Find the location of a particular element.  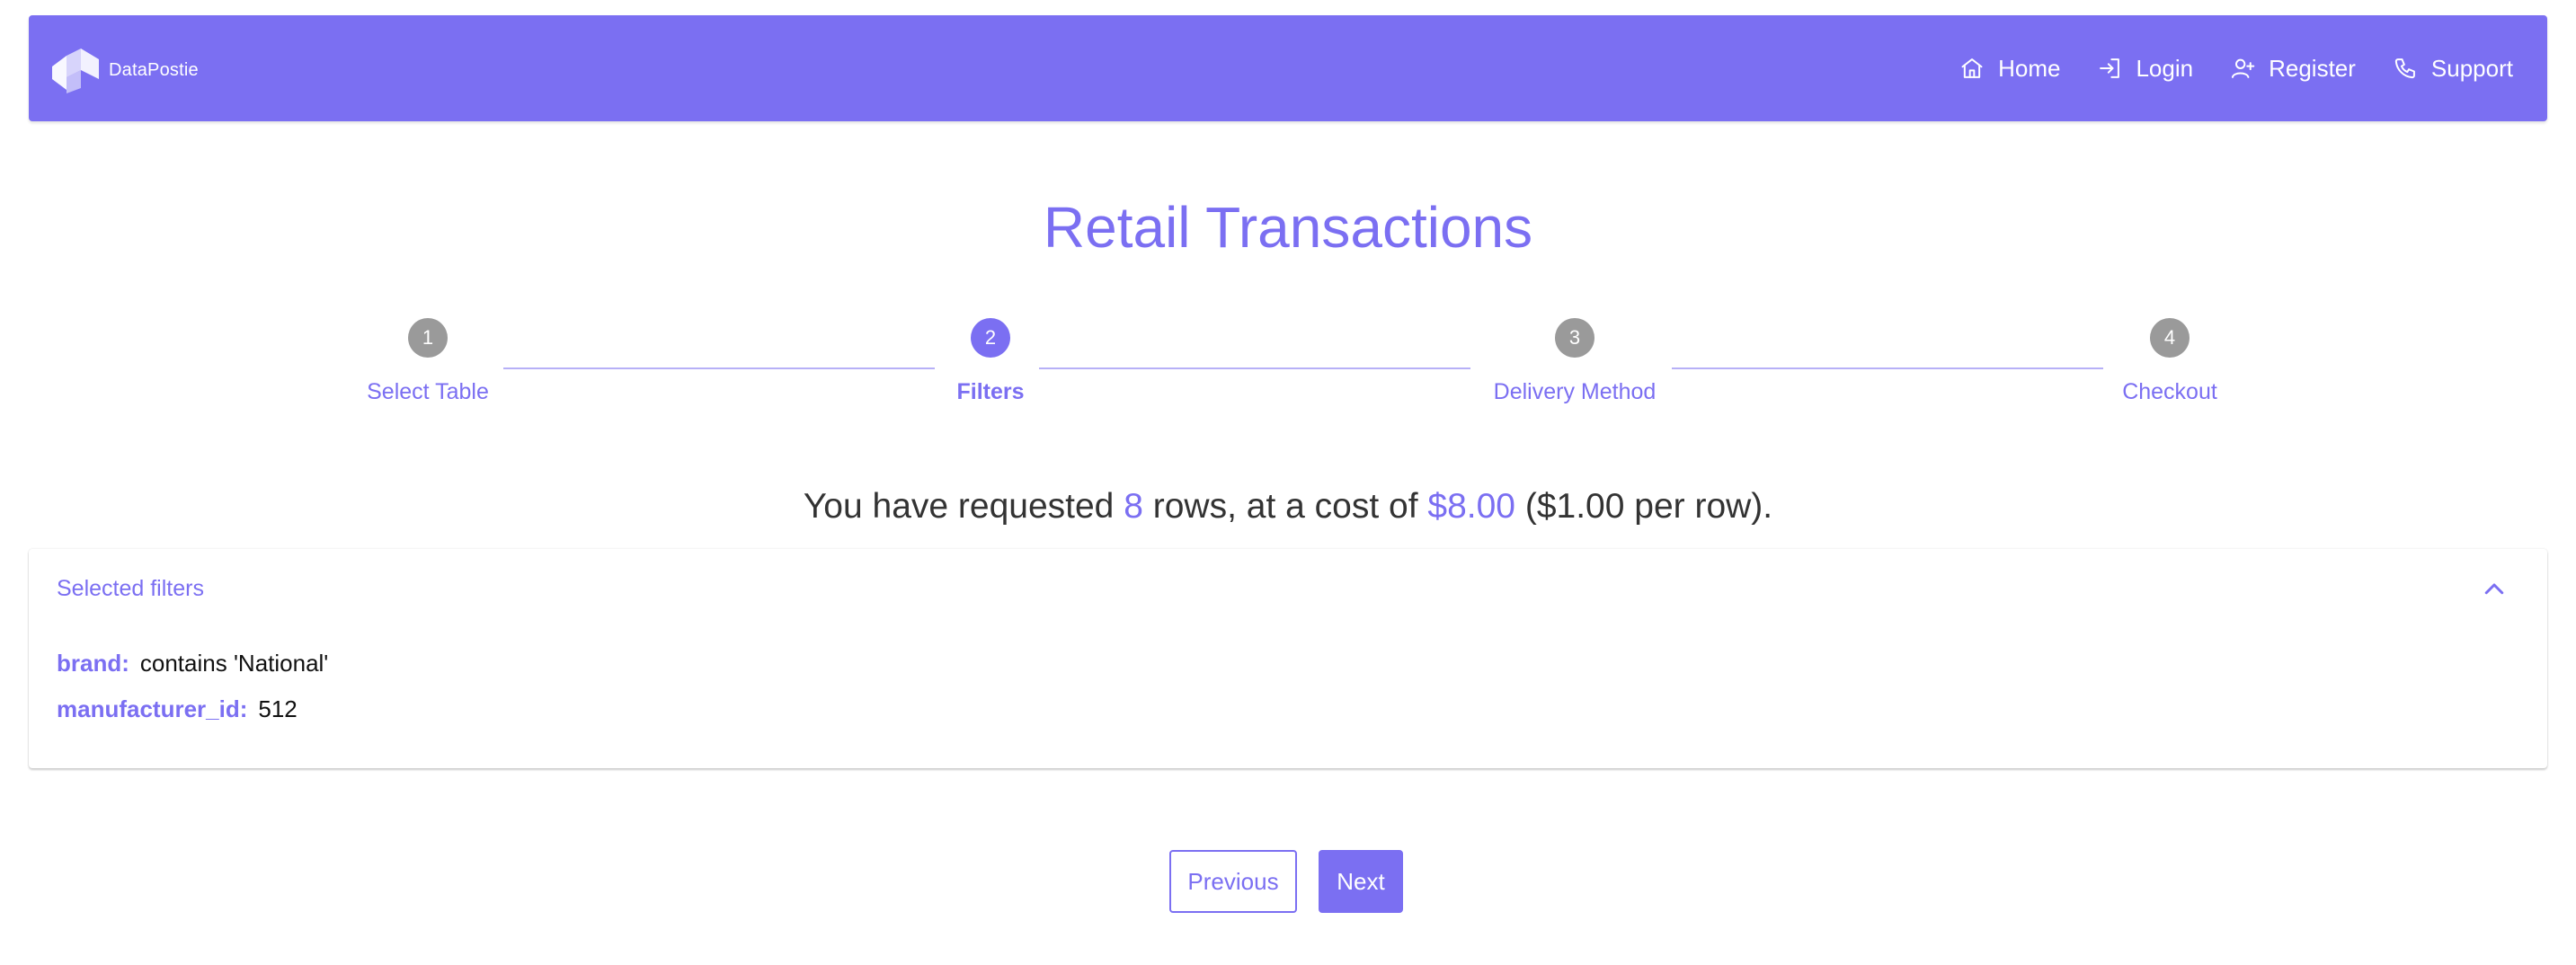

chevron-up-icon is located at coordinates (2494, 589).